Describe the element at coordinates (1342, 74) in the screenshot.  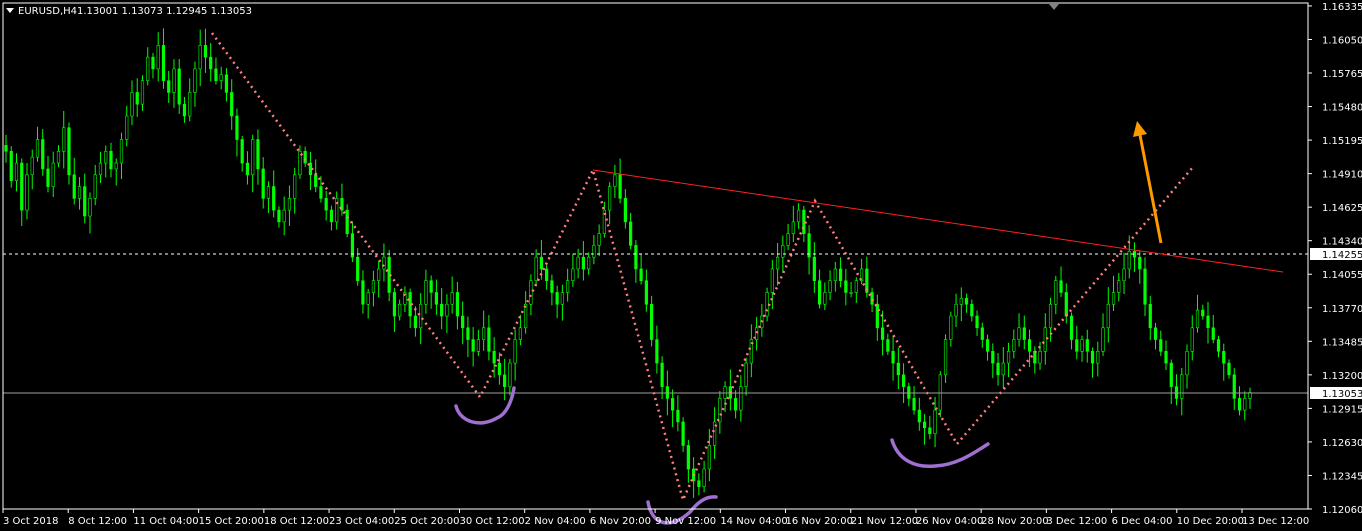
I see `y-tick-label: 1.15765` at that location.